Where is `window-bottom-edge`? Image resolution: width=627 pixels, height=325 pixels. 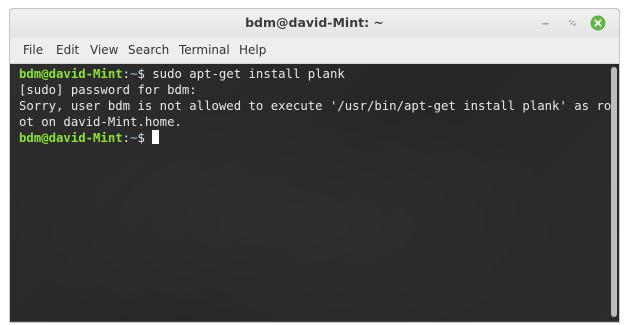 window-bottom-edge is located at coordinates (314, 321).